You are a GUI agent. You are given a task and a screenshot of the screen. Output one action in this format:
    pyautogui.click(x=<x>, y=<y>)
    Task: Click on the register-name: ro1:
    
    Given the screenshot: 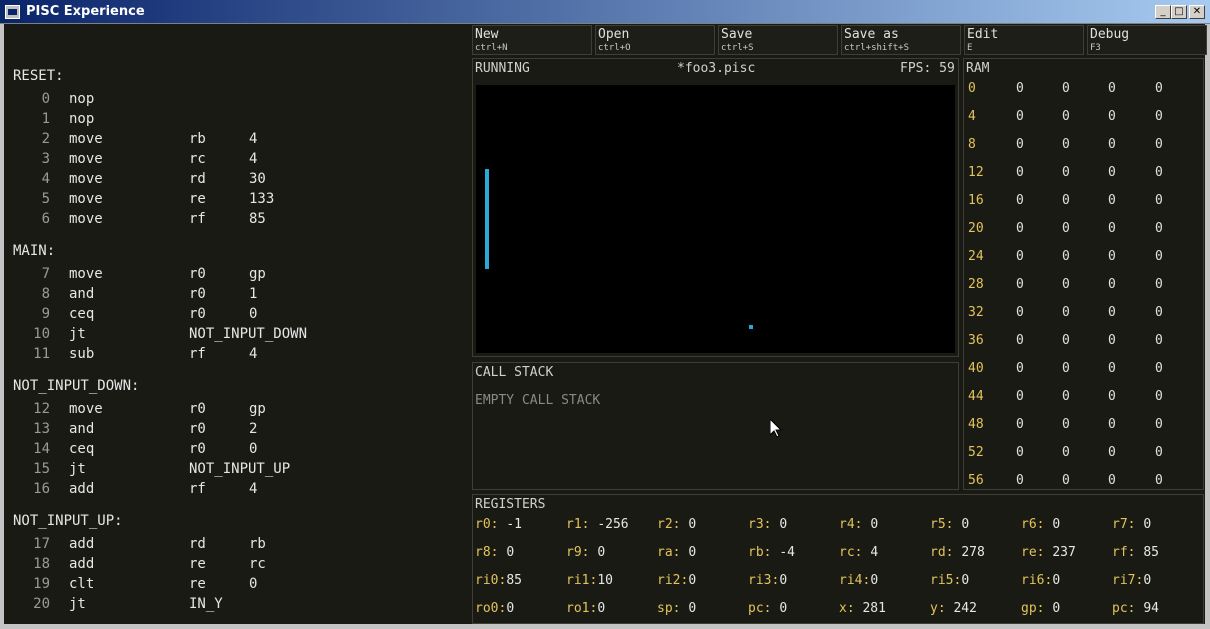 What is the action you would take?
    pyautogui.click(x=582, y=608)
    